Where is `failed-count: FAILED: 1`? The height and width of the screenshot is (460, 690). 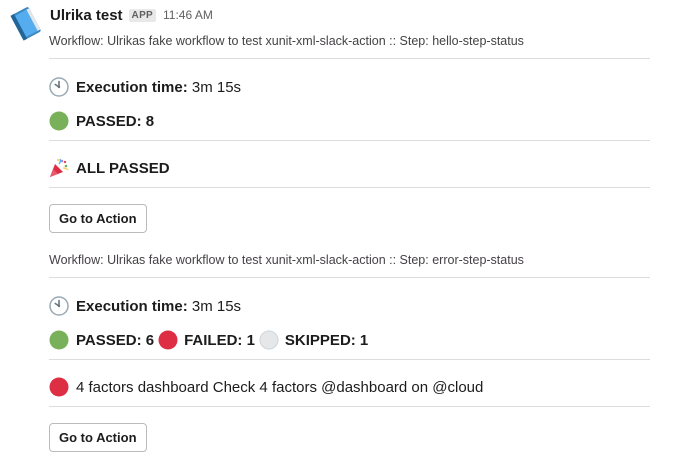 failed-count: FAILED: 1 is located at coordinates (219, 340).